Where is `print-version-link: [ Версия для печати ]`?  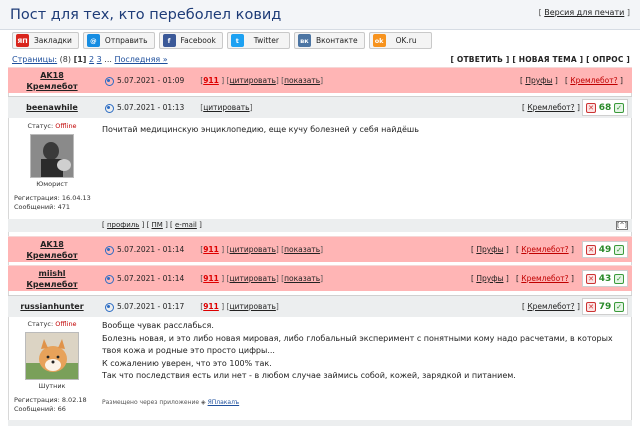 print-version-link: [ Версия для печати ] is located at coordinates (584, 12).